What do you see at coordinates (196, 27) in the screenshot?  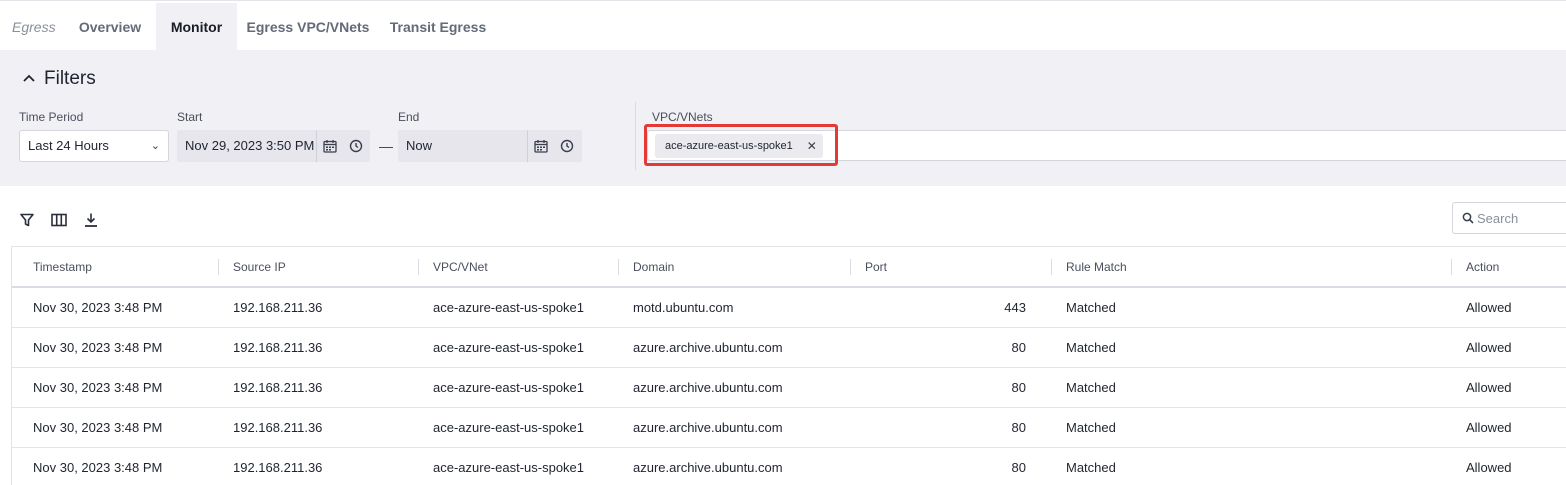 I see `tab-monitor: Monitor` at bounding box center [196, 27].